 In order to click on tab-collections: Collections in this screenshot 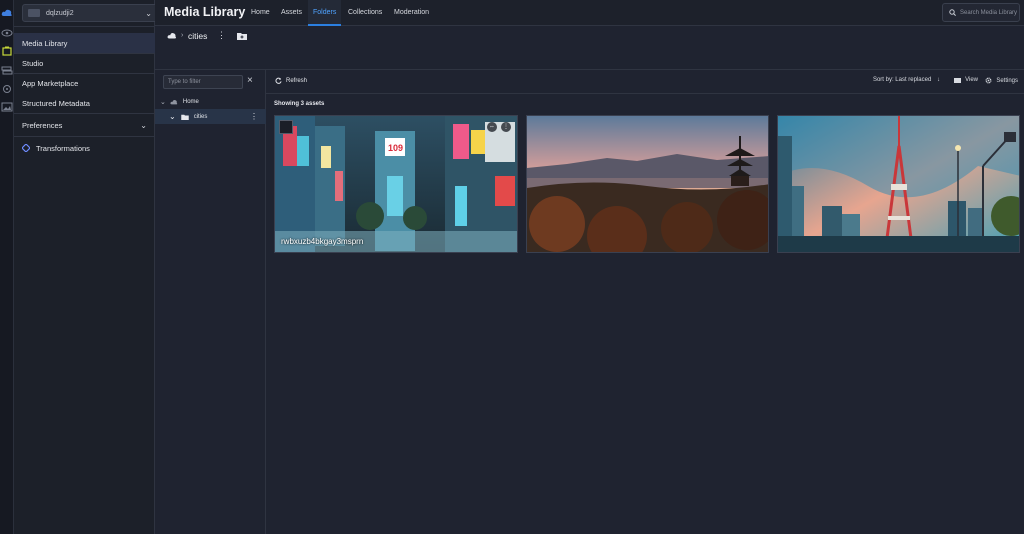, I will do `click(365, 13)`.